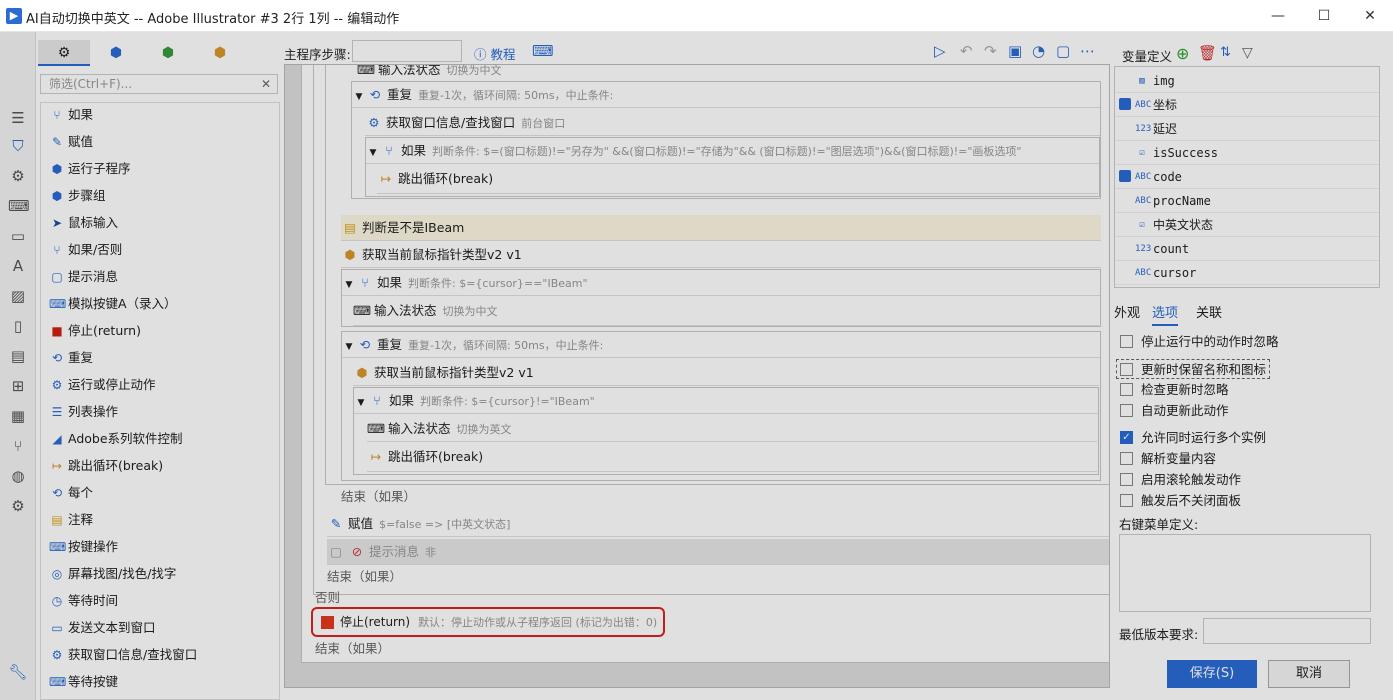 This screenshot has width=1393, height=700. Describe the element at coordinates (726, 373) in the screenshot. I see `step-get-cursor-2: ⬢ 获取当前鼠标指针类型v2 v1` at that location.